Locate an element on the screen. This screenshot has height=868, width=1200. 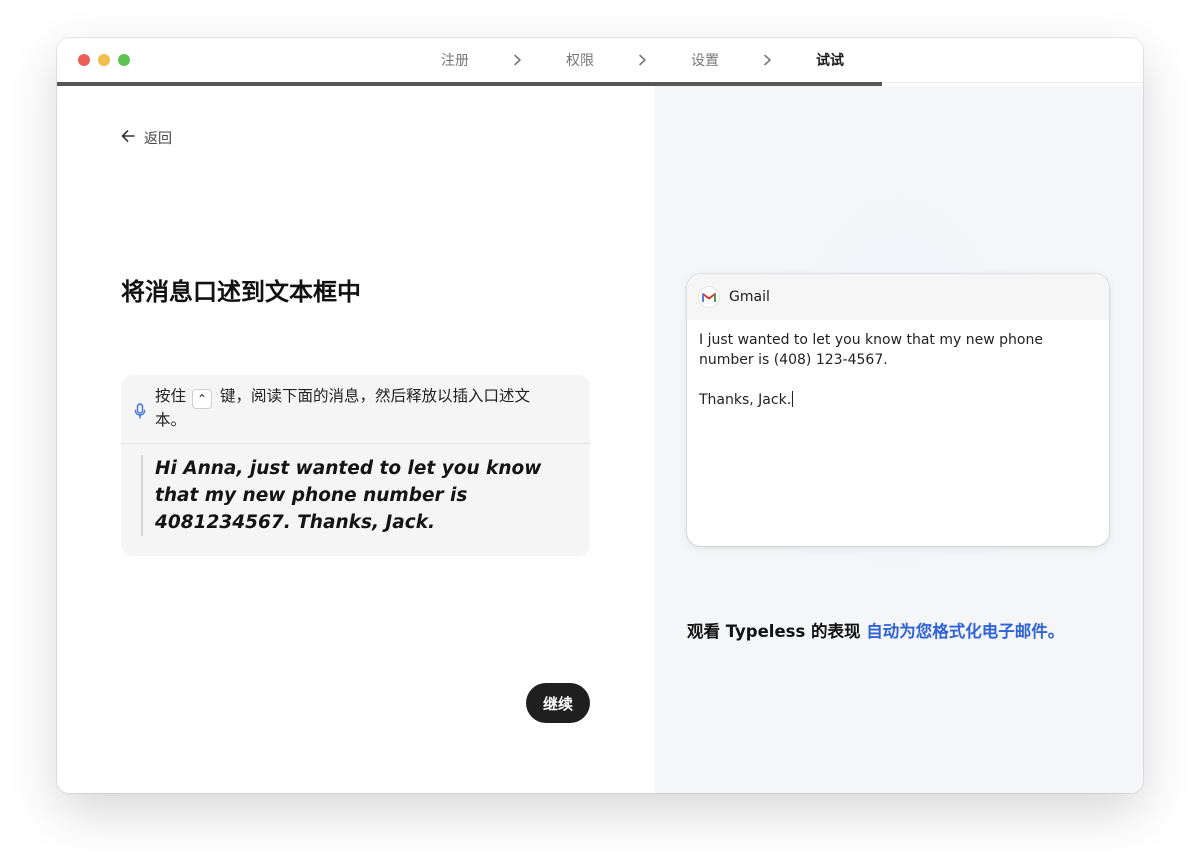
gmail-app-name: Gmail is located at coordinates (749, 297).